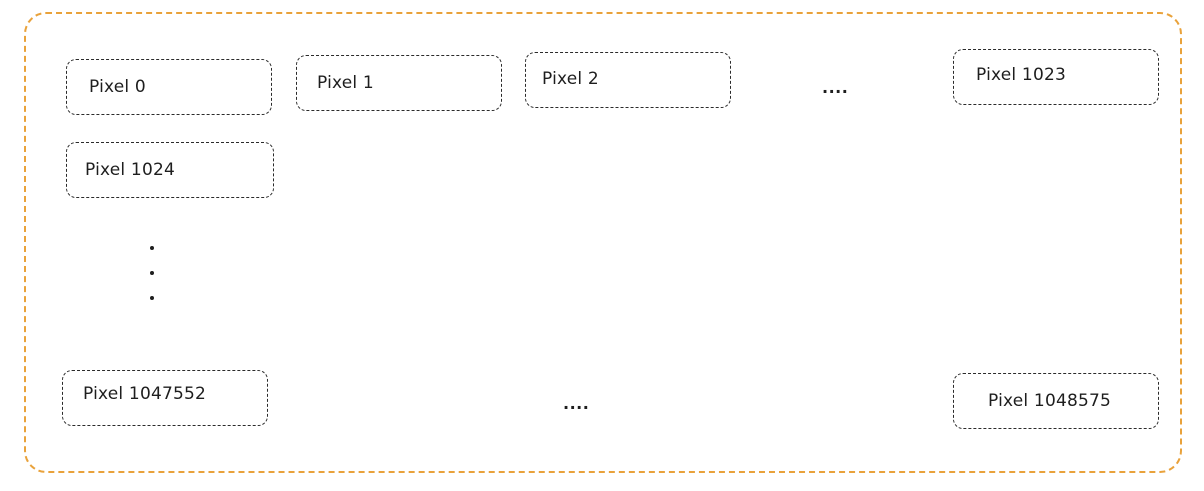 The image size is (1204, 491). I want to click on pixel-box-1023: Pixel 1023, so click(1056, 77).